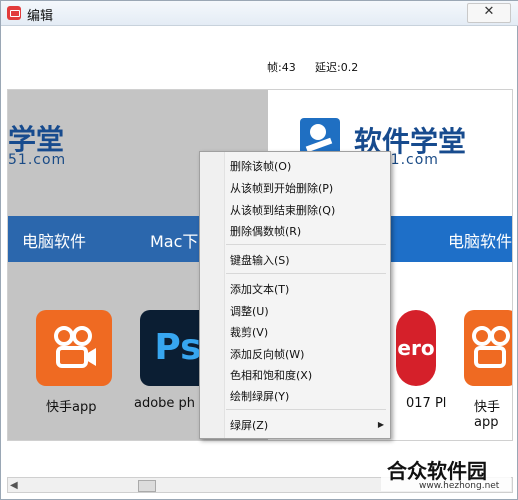 This screenshot has width=518, height=500. Describe the element at coordinates (259, 289) in the screenshot. I see `menu-item-add-text: 添加文本(T)` at that location.